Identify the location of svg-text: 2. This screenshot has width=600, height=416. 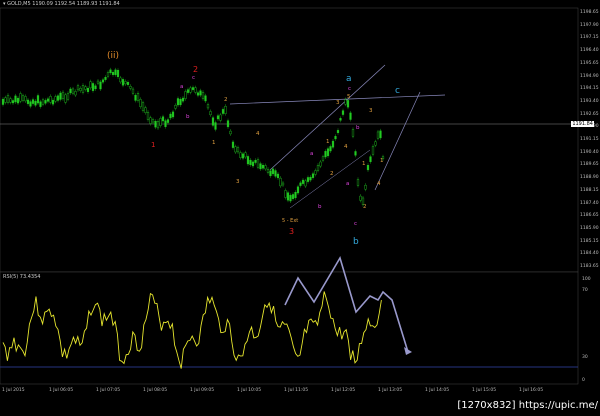
(365, 207).